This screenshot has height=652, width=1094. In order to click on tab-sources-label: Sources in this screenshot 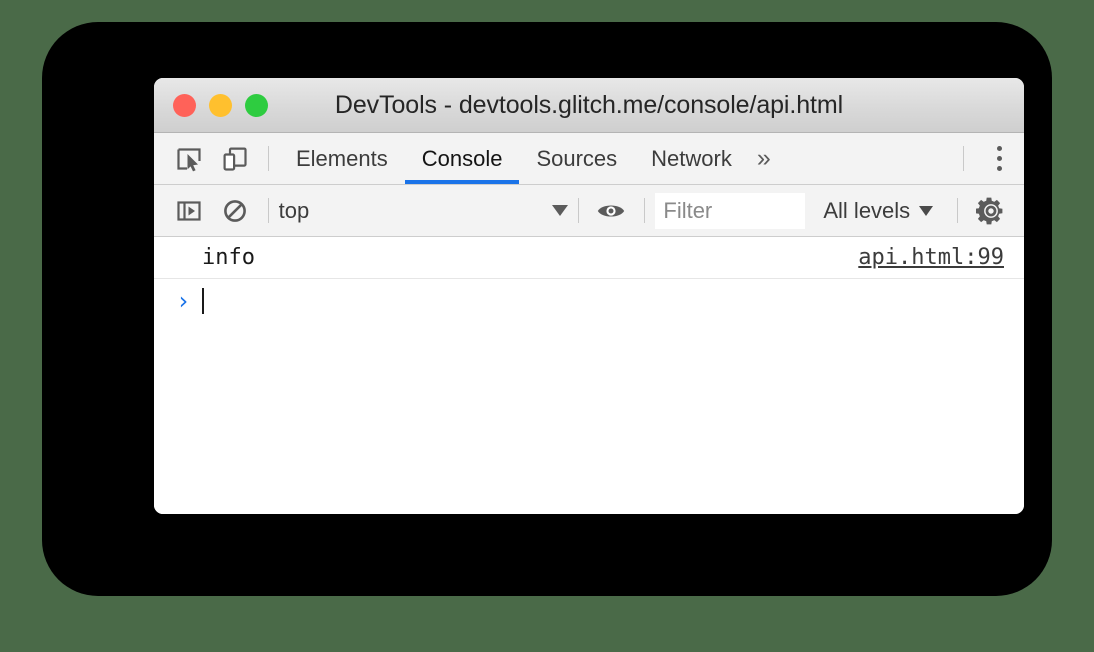, I will do `click(577, 158)`.